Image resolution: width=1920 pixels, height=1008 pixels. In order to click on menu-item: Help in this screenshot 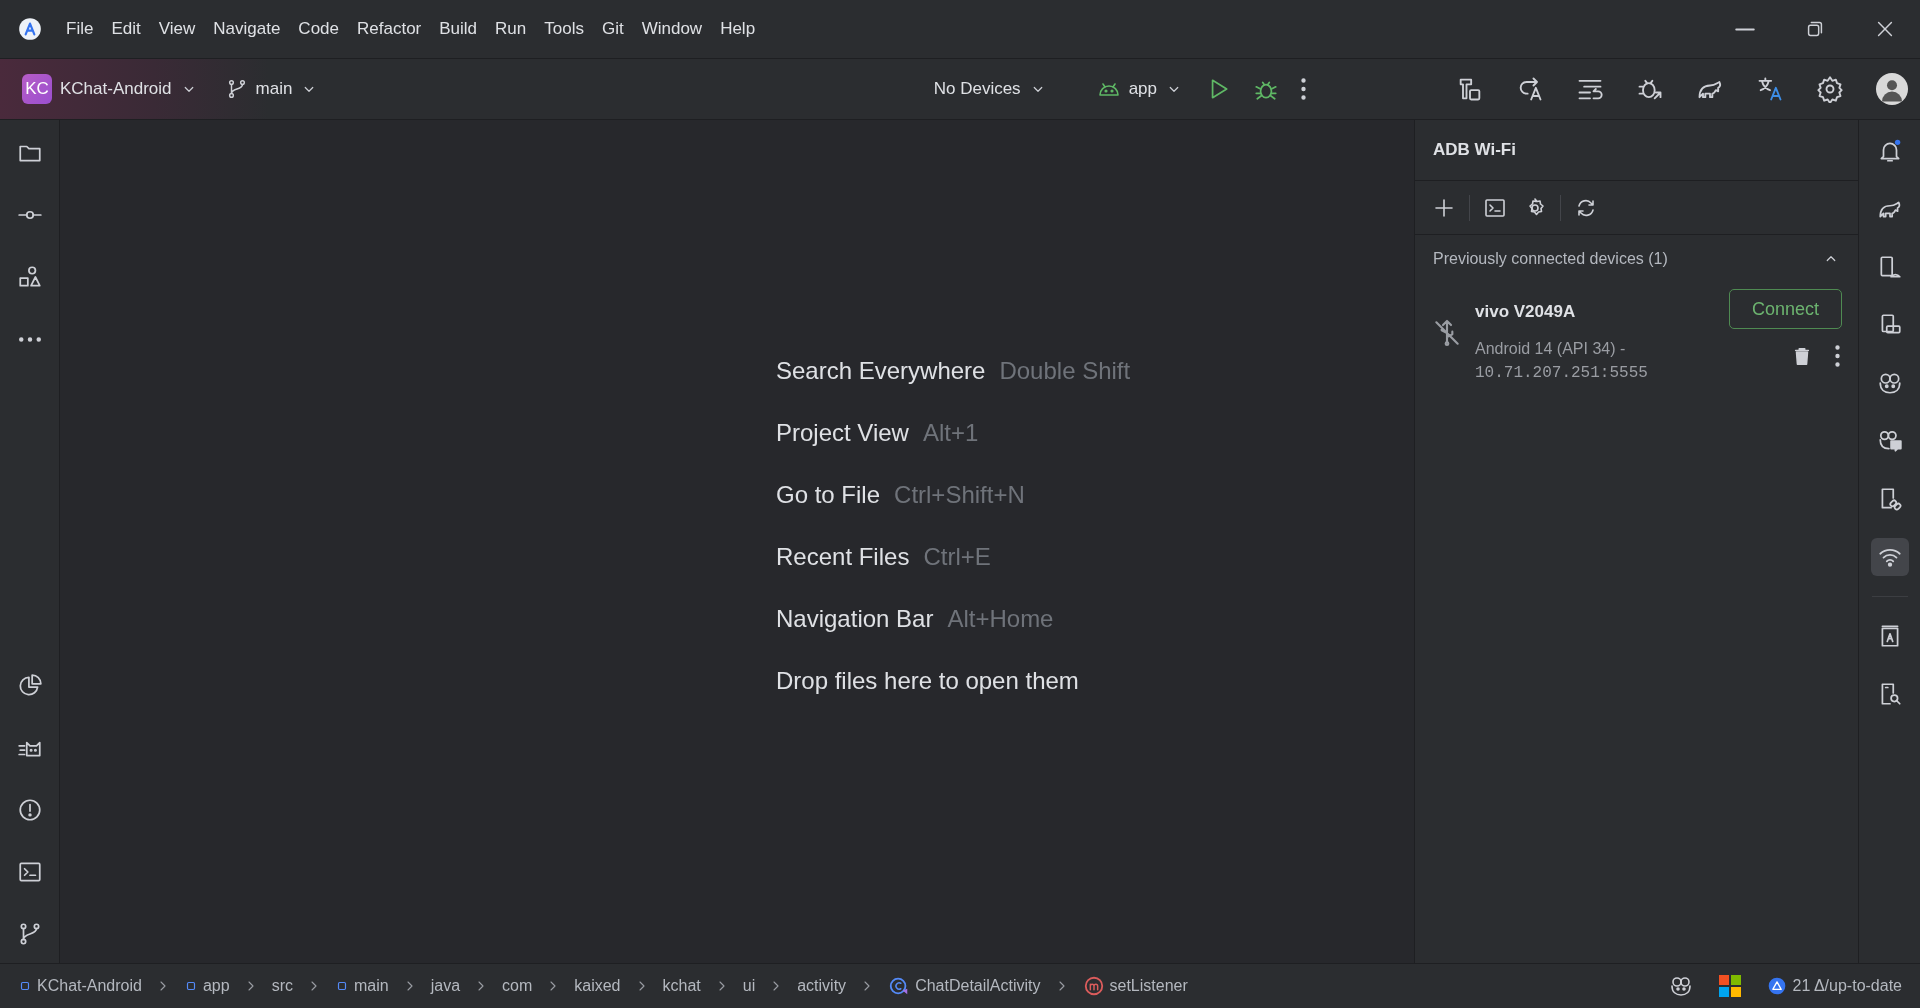, I will do `click(738, 29)`.